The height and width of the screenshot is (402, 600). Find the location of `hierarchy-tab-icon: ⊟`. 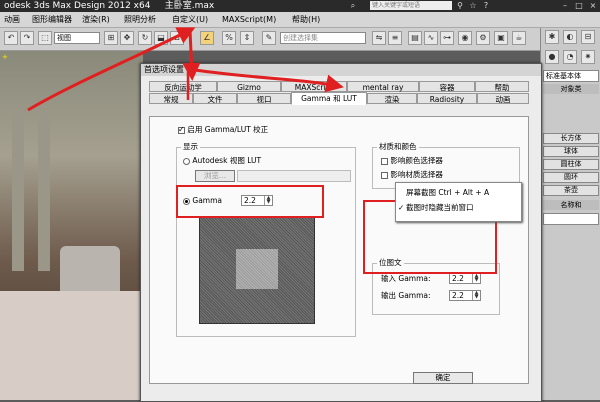

hierarchy-tab-icon: ⊟ is located at coordinates (588, 37).